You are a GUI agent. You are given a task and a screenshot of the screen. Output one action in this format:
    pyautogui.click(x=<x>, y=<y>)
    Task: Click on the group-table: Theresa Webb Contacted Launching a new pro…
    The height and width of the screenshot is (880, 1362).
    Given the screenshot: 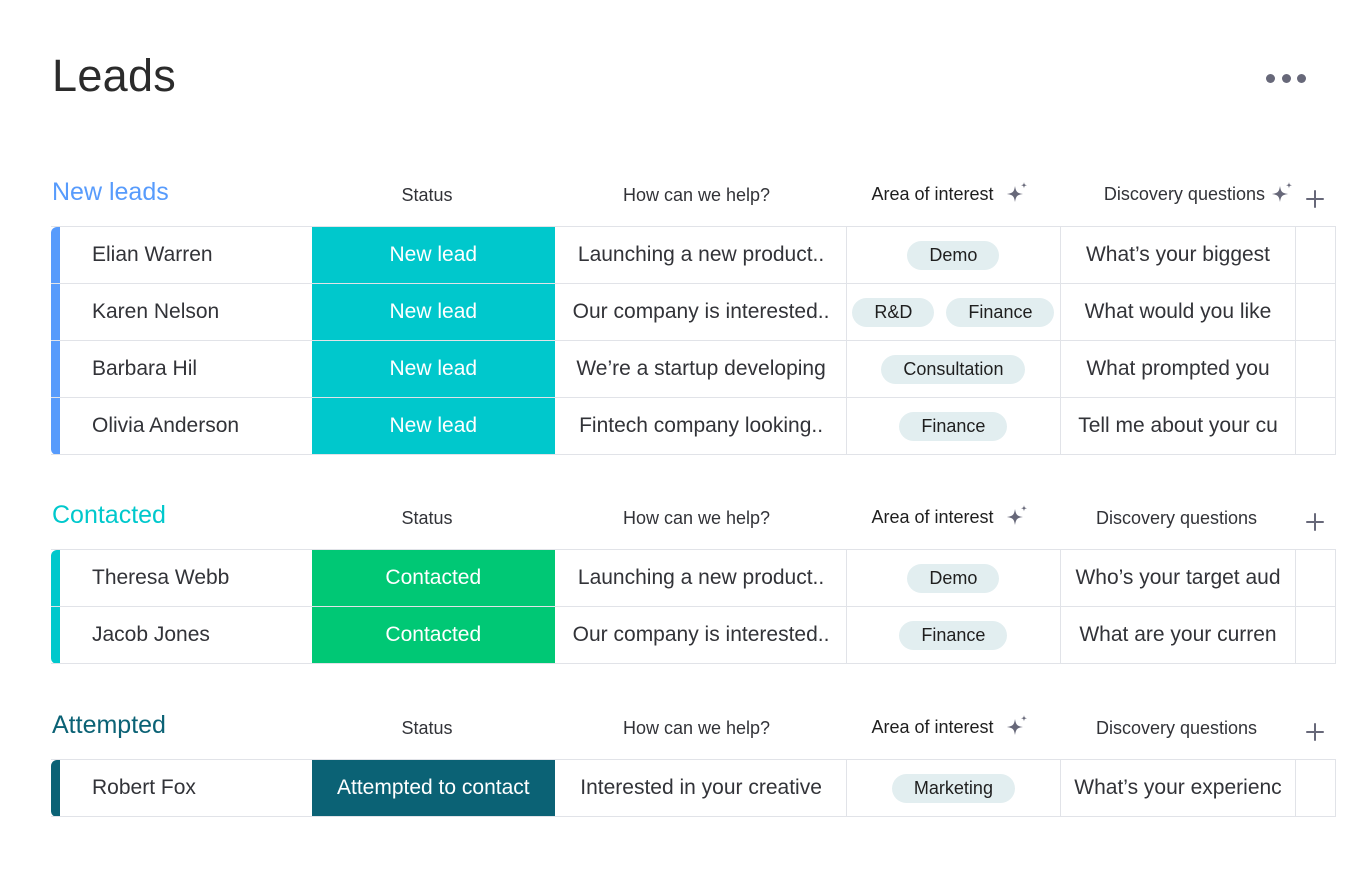 What is the action you would take?
    pyautogui.click(x=693, y=606)
    